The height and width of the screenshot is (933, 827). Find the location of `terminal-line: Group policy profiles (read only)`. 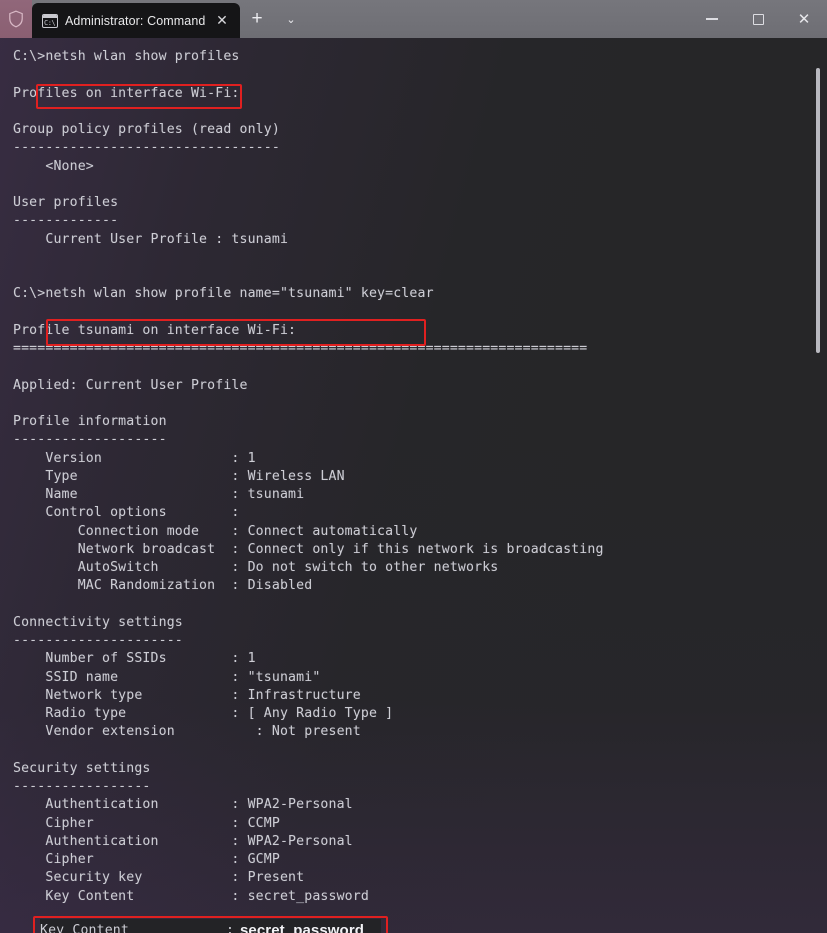

terminal-line: Group policy profiles (read only) is located at coordinates (146, 129).